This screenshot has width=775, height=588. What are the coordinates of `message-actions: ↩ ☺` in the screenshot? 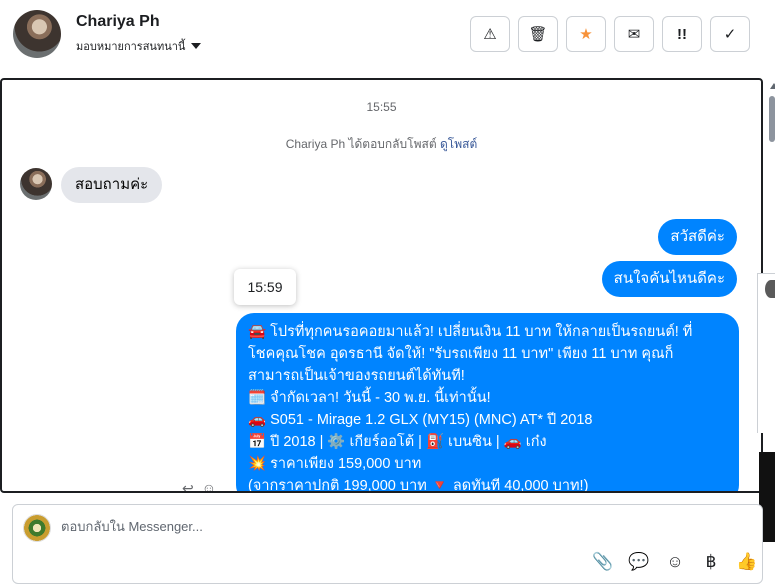 It's located at (199, 485).